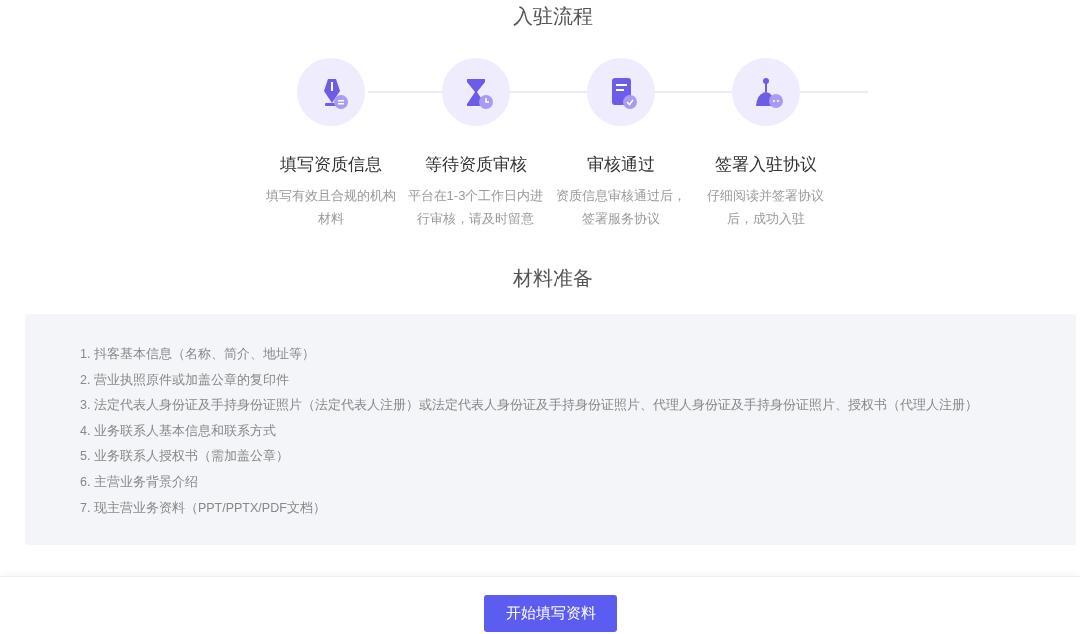 This screenshot has height=634, width=1080. What do you see at coordinates (139, 482) in the screenshot?
I see `material-item: 6. 主营业务背景介绍` at bounding box center [139, 482].